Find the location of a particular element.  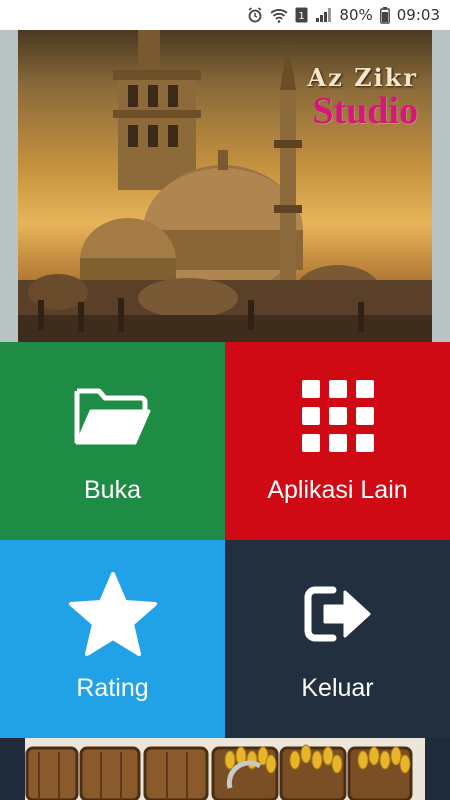

other-apps-button: Aplikasi Lain is located at coordinates (337, 441).